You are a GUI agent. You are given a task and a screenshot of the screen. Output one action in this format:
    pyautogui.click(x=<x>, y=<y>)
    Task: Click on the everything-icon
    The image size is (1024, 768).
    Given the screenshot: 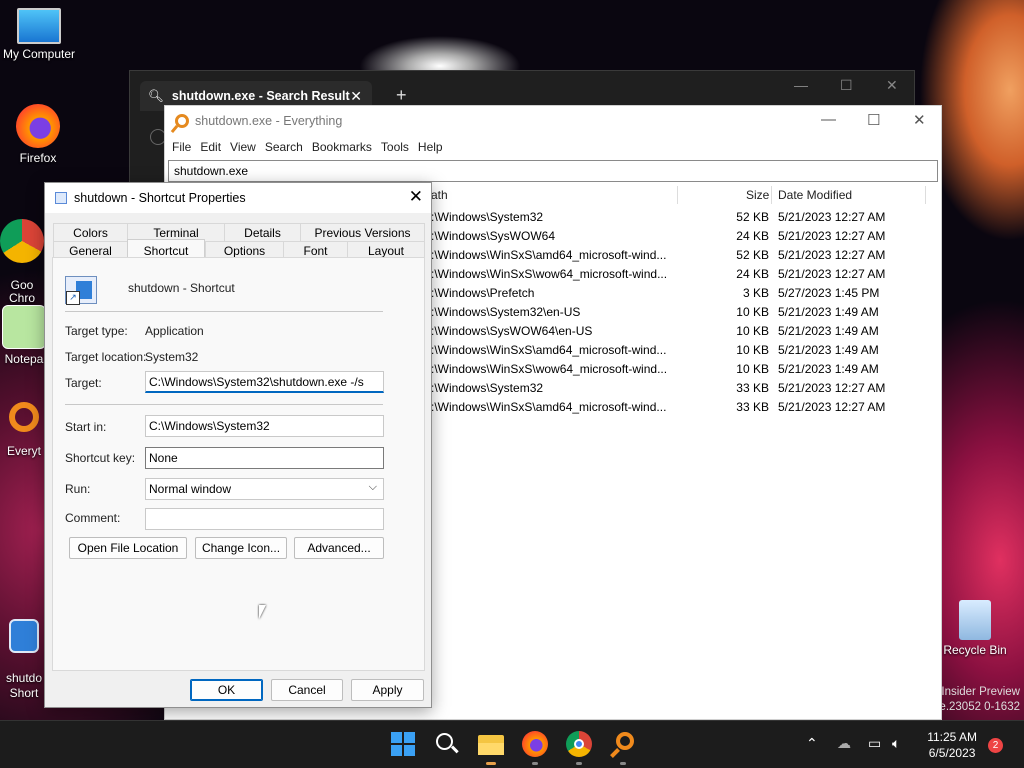 What is the action you would take?
    pyautogui.click(x=623, y=748)
    